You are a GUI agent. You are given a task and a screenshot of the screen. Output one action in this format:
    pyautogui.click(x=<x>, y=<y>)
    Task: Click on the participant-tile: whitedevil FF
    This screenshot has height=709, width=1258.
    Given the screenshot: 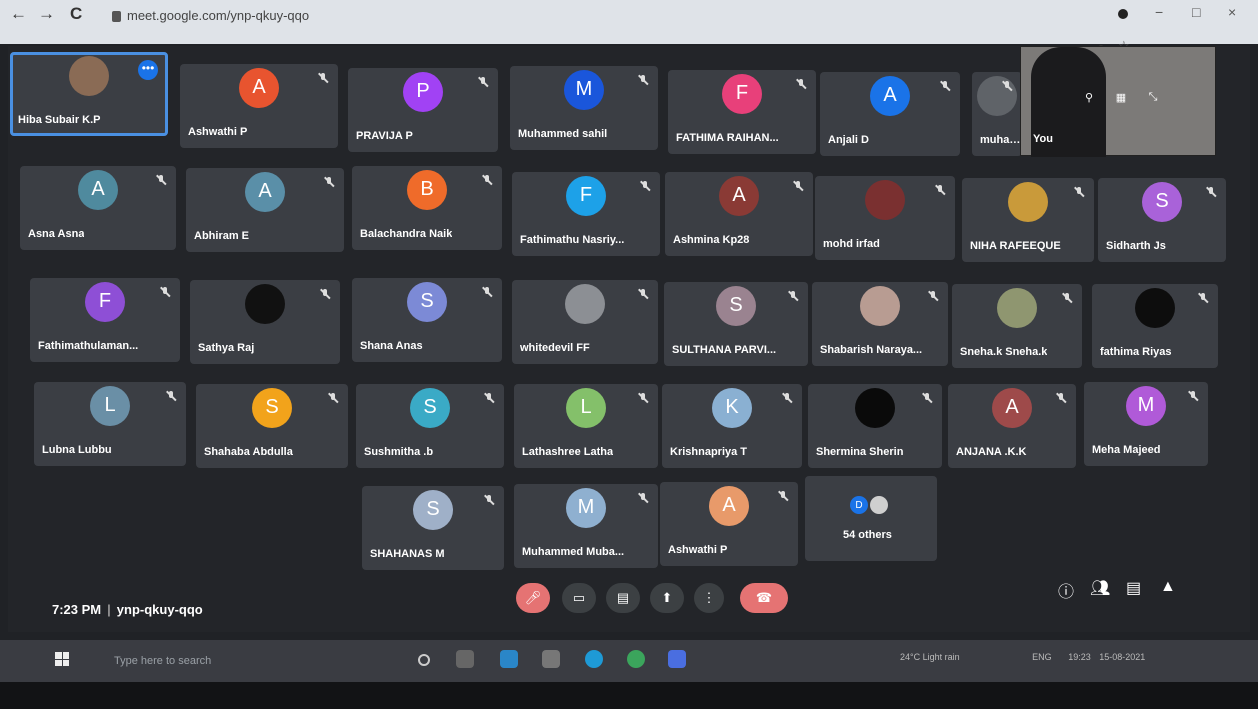 What is the action you would take?
    pyautogui.click(x=585, y=322)
    